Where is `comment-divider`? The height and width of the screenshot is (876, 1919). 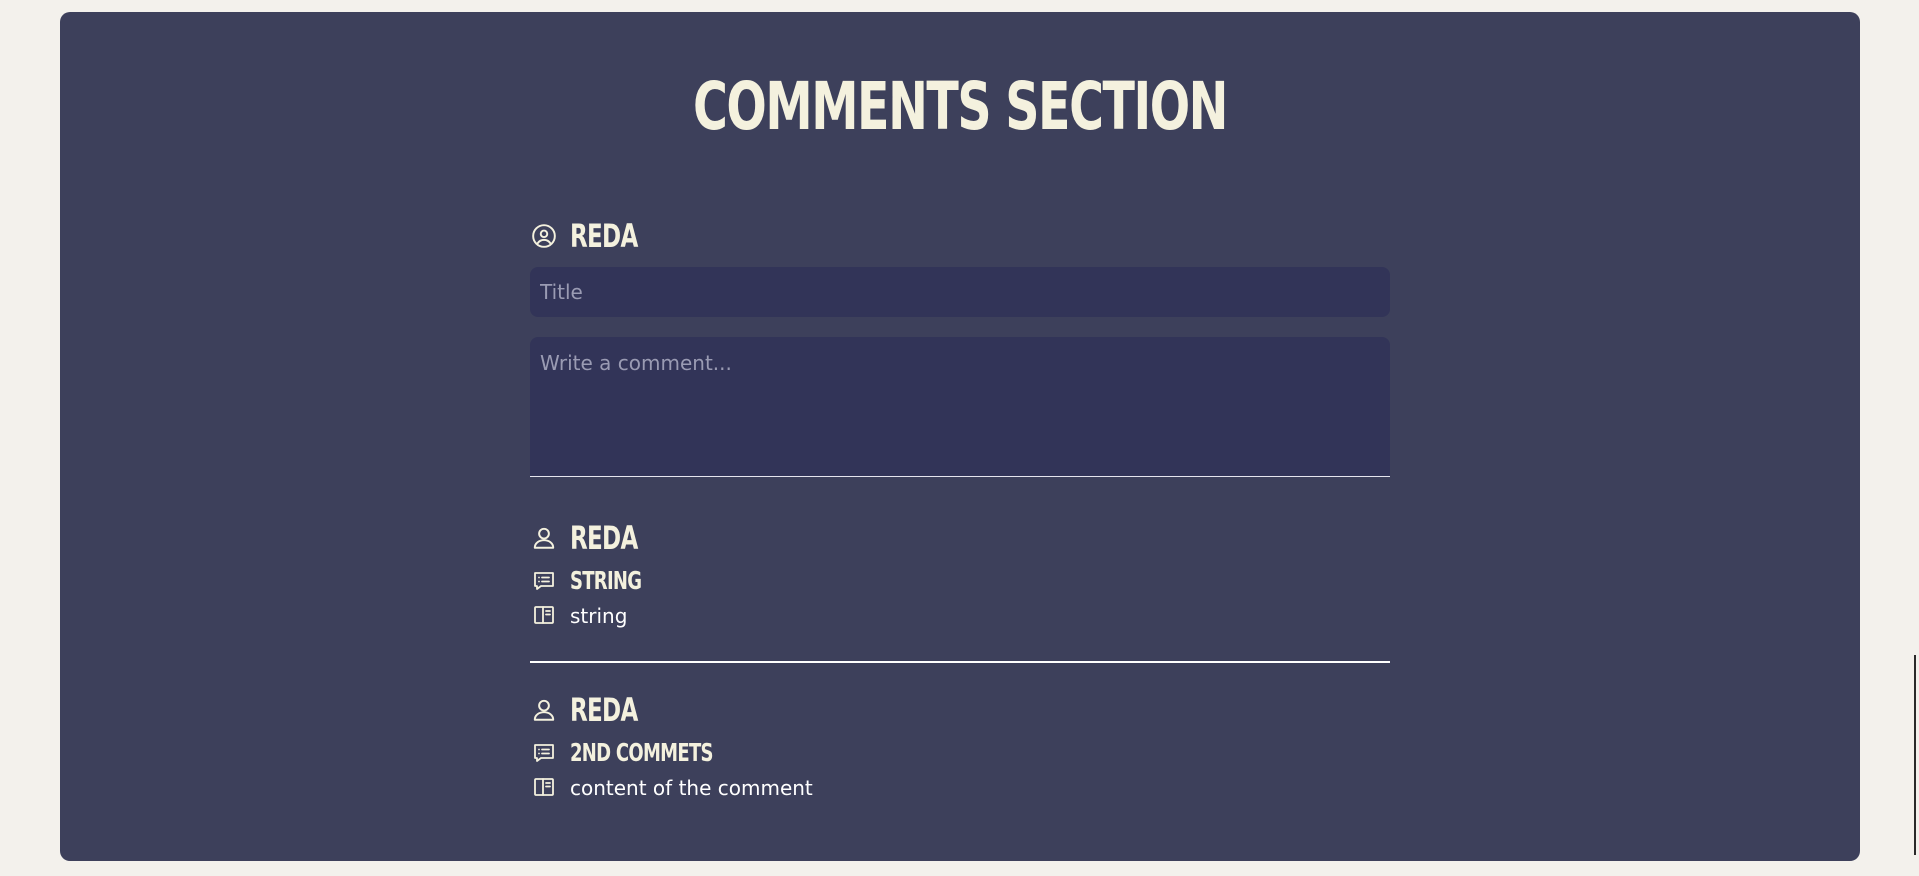 comment-divider is located at coordinates (960, 662).